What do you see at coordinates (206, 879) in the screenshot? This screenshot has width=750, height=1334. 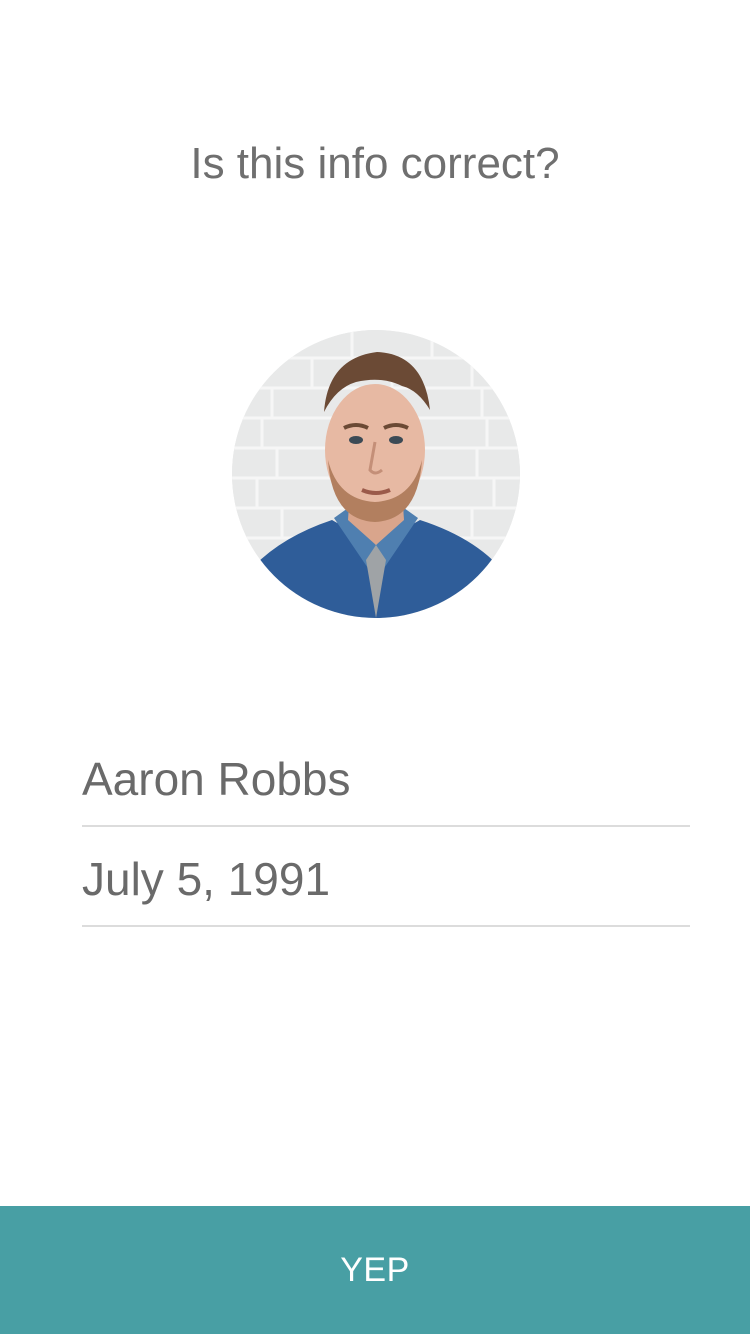 I see `date-of-birth-value: July 5, 1991` at bounding box center [206, 879].